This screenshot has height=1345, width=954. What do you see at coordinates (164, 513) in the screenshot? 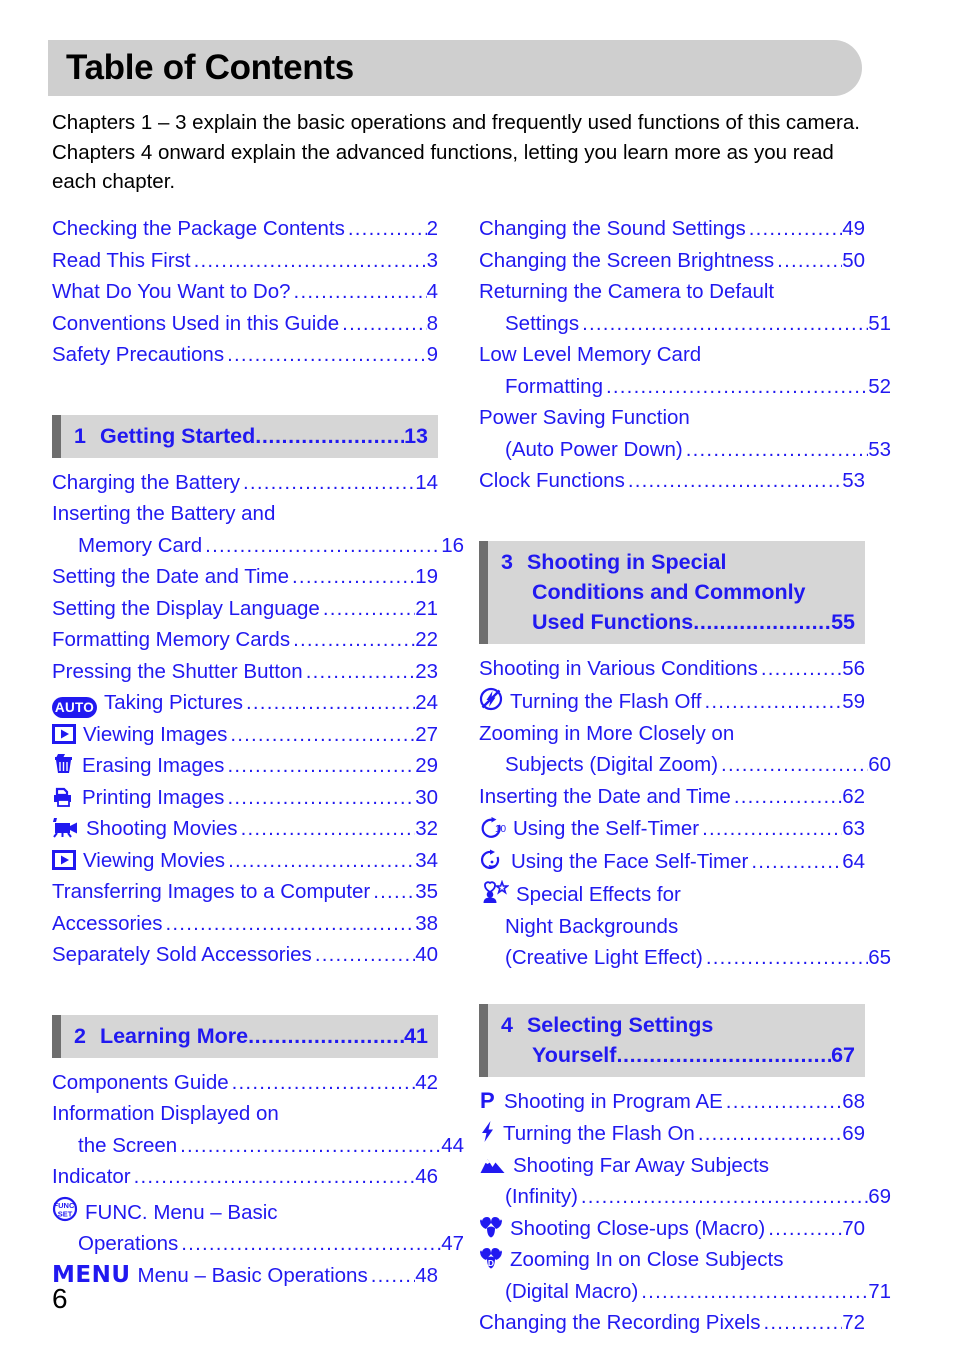
I see `entry-label: Inserting the Battery and` at bounding box center [164, 513].